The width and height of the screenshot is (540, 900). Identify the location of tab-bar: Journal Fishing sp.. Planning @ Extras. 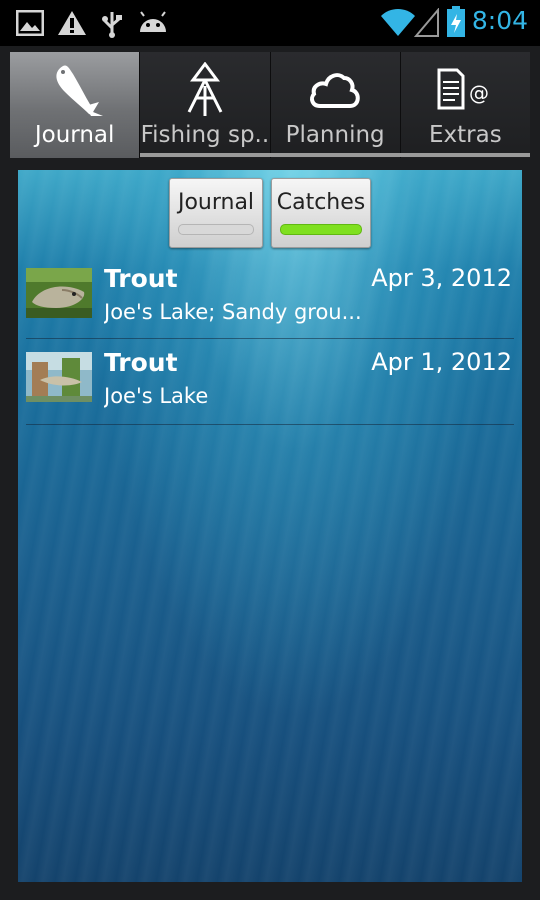
(270, 105).